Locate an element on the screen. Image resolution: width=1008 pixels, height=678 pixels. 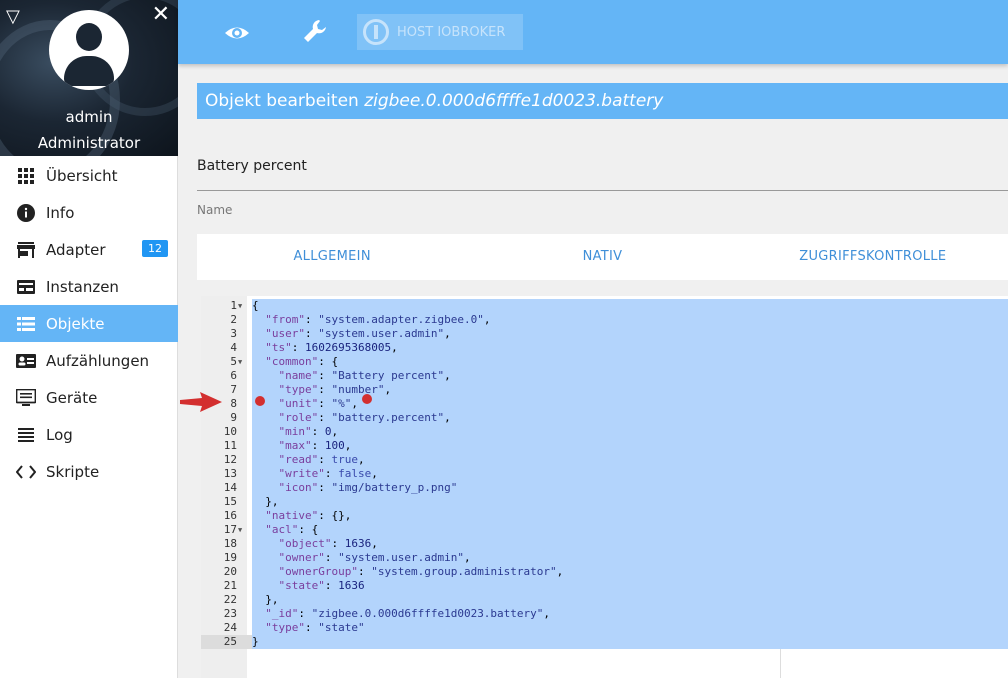
wrench-icon is located at coordinates (315, 31).